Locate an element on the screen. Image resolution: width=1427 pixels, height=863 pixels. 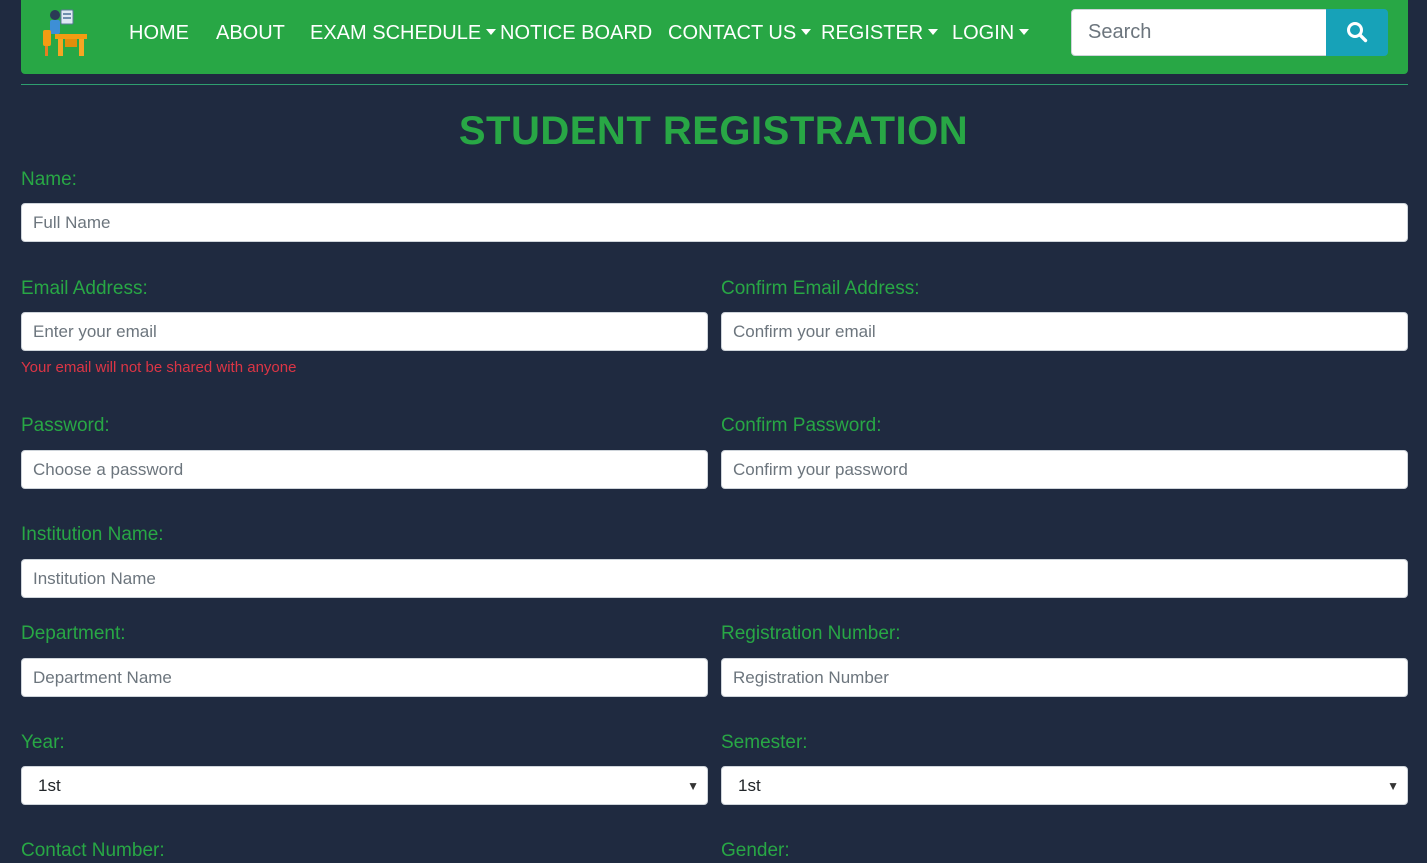
header-divider is located at coordinates (714, 84).